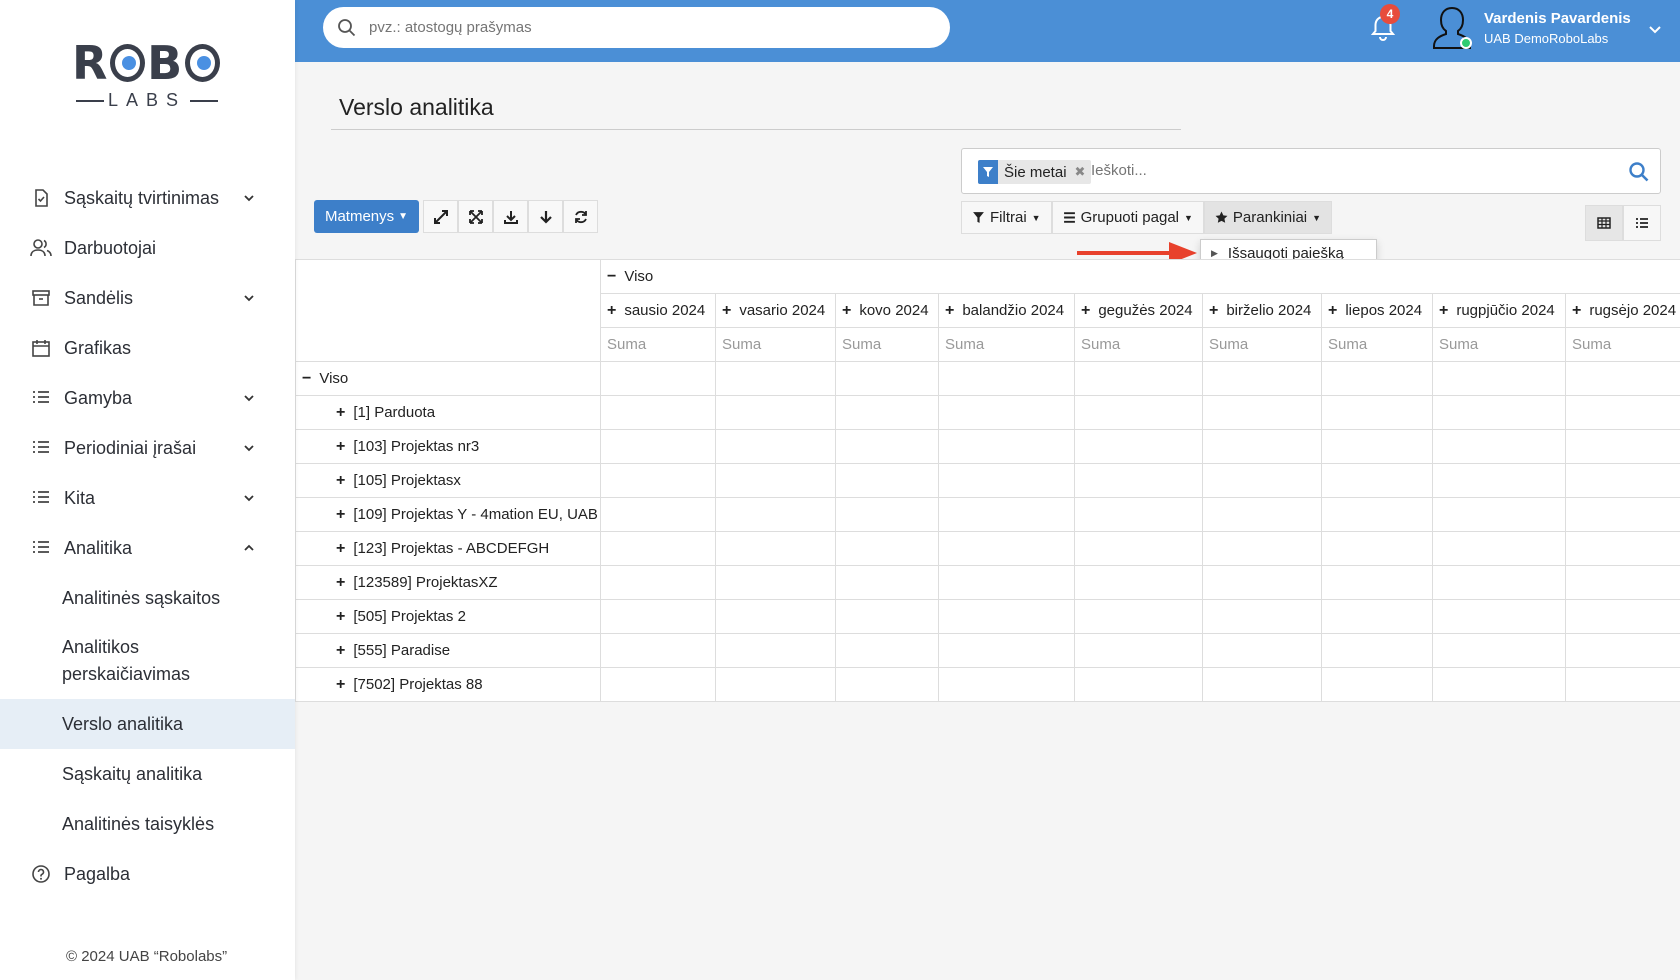  What do you see at coordinates (545, 216) in the screenshot?
I see `export-button` at bounding box center [545, 216].